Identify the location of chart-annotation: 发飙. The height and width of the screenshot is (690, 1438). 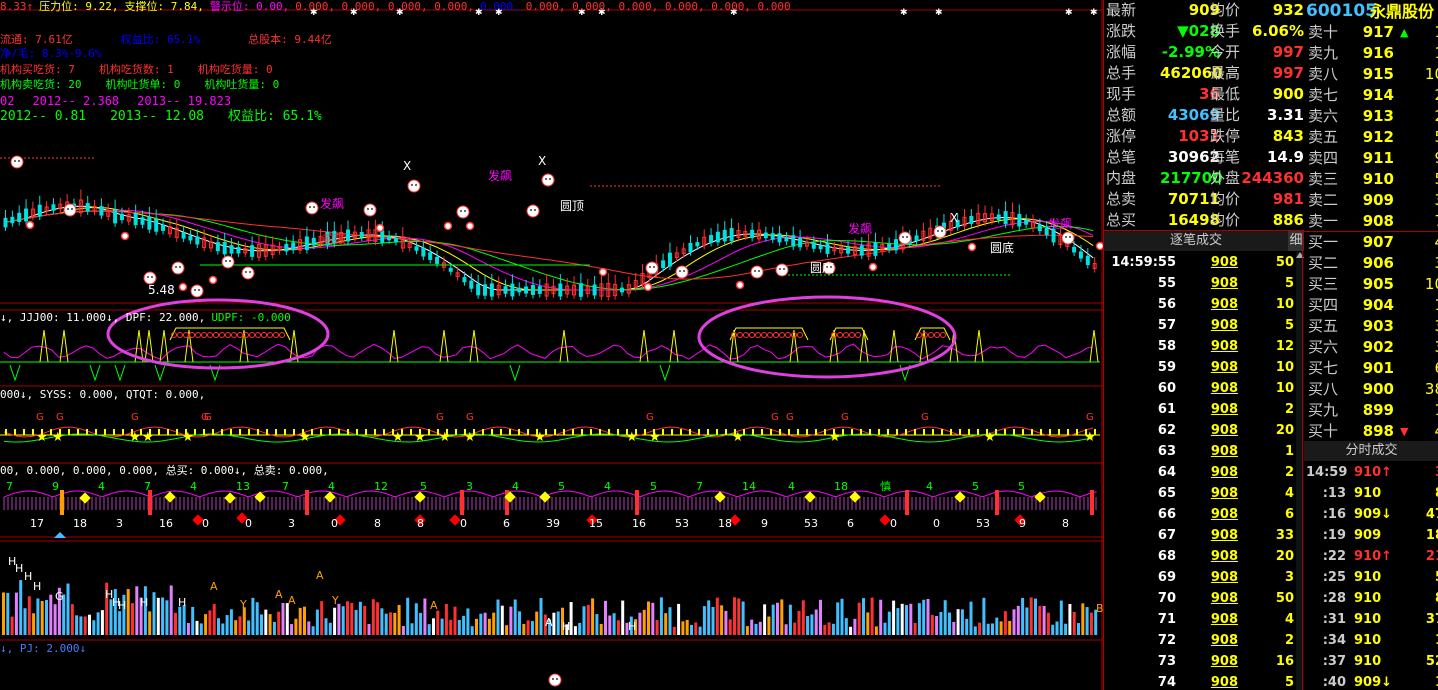
(860, 228).